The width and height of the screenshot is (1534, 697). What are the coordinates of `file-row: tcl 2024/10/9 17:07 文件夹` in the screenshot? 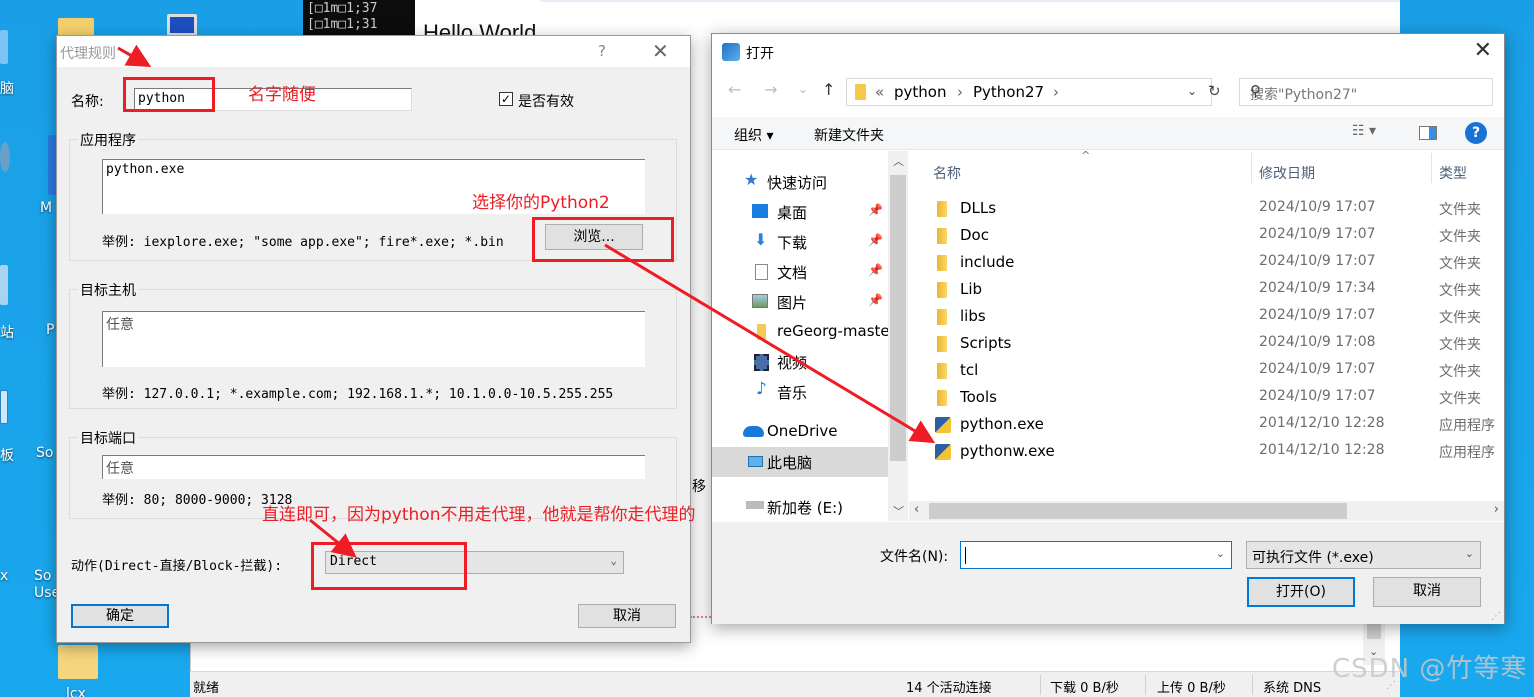 It's located at (1206, 370).